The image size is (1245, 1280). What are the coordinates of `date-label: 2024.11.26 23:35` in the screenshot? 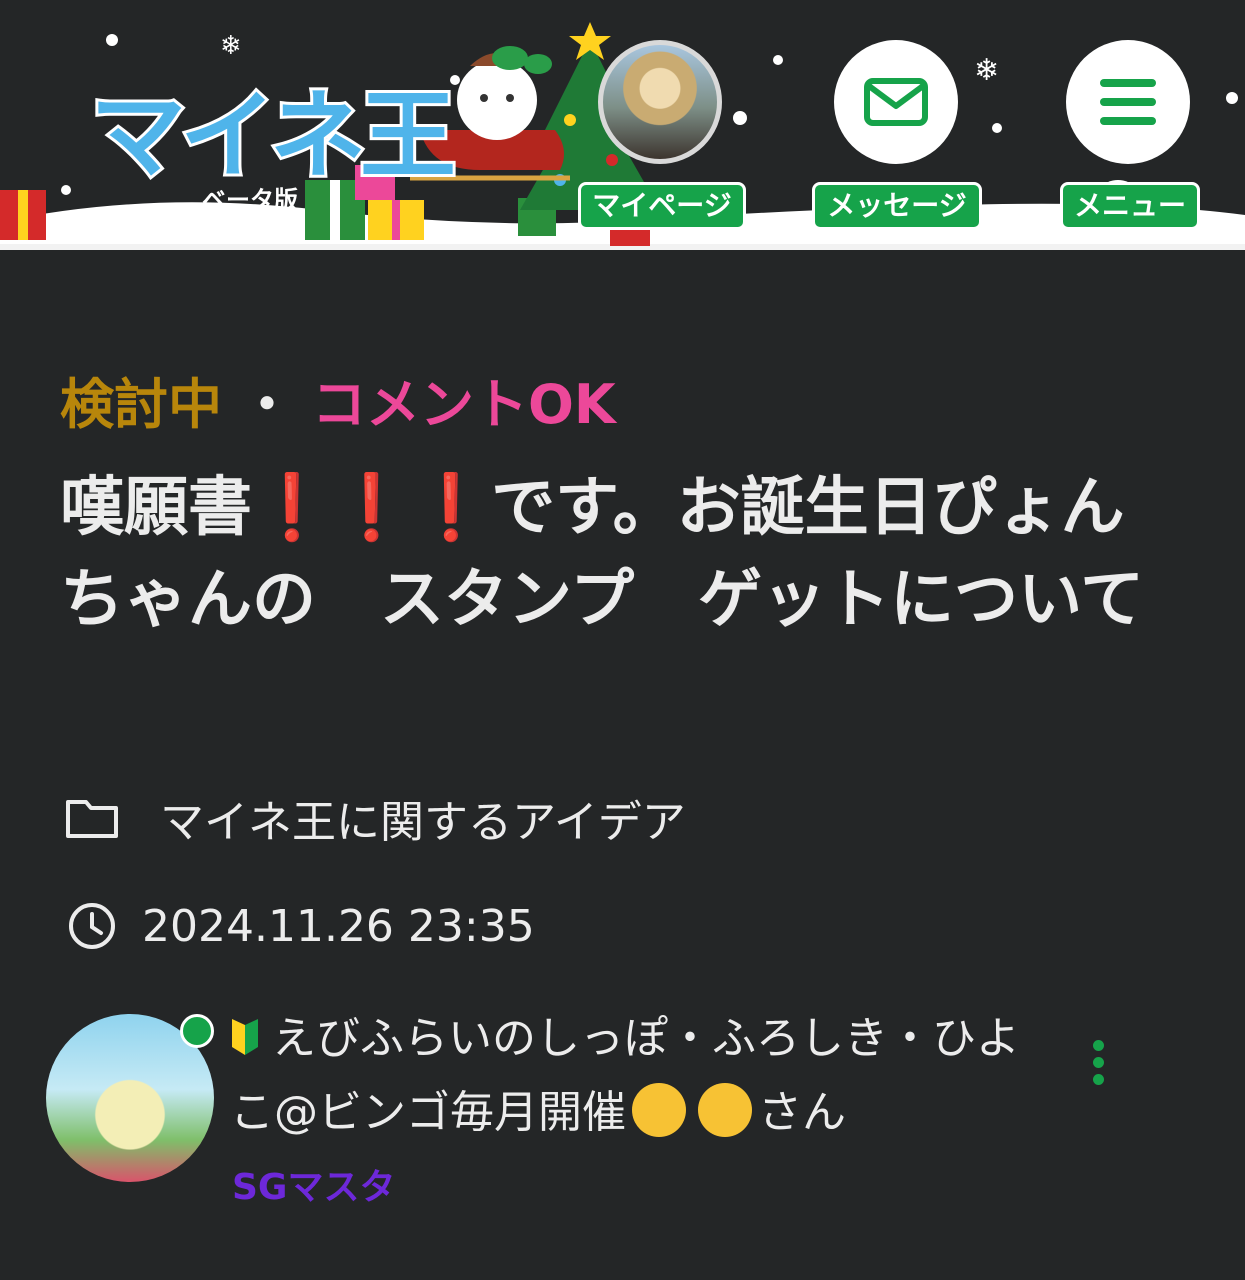 It's located at (338, 926).